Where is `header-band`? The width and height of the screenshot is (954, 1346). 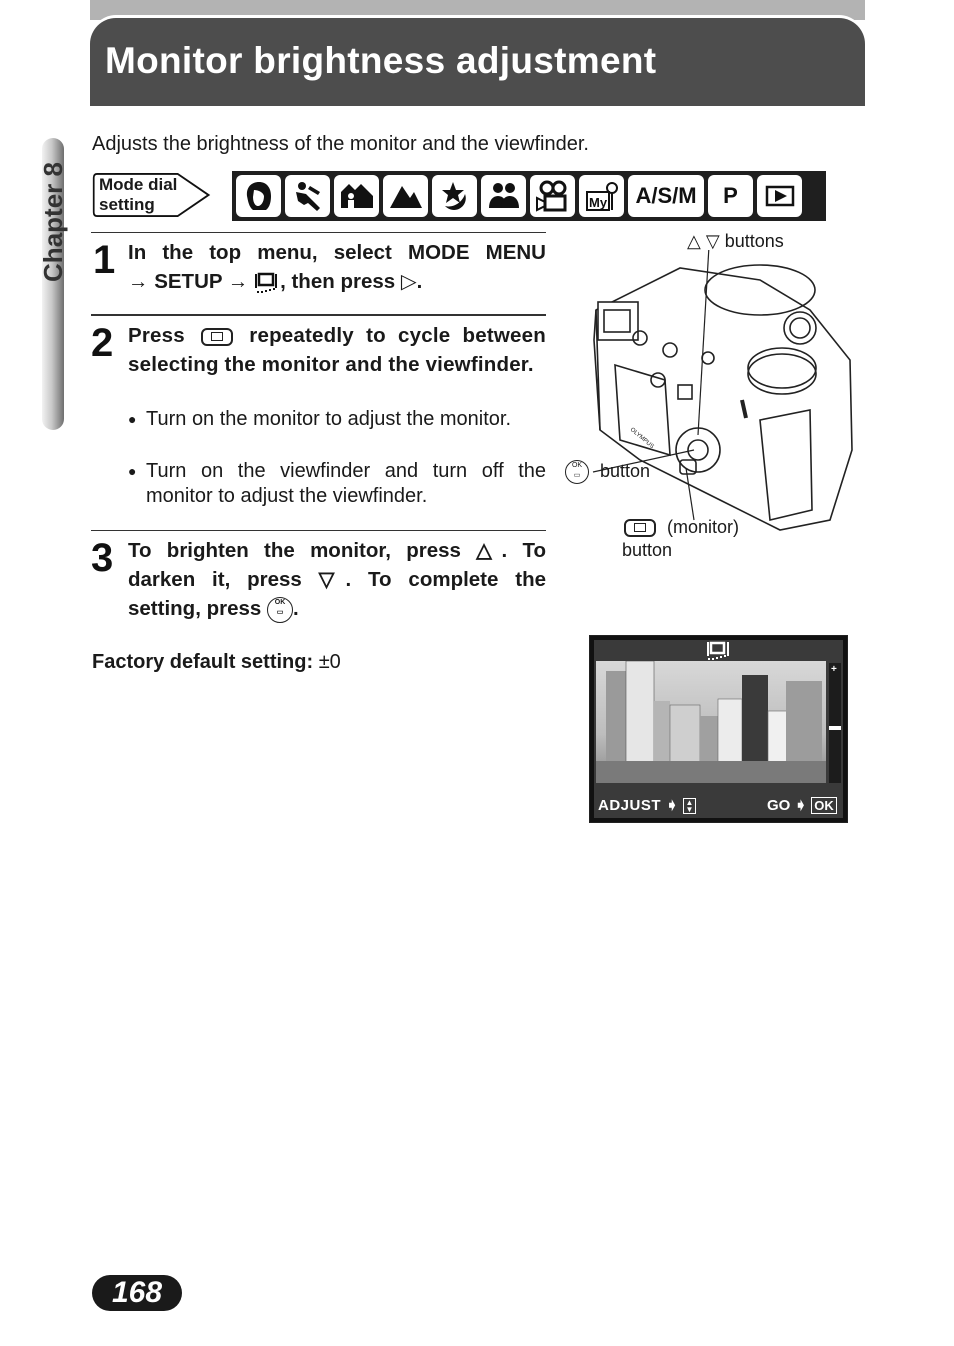 header-band is located at coordinates (477, 10).